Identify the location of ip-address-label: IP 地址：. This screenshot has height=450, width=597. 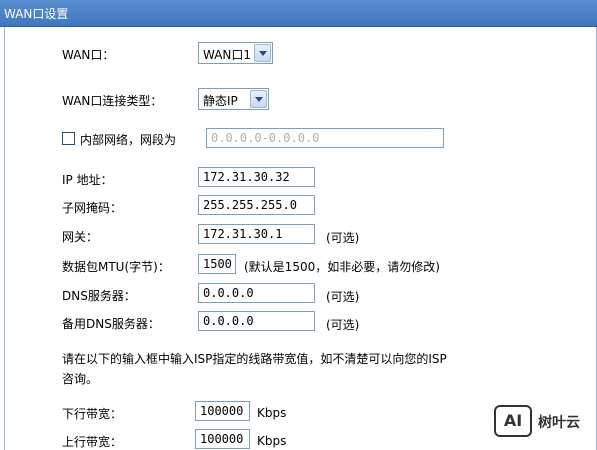
(87, 180).